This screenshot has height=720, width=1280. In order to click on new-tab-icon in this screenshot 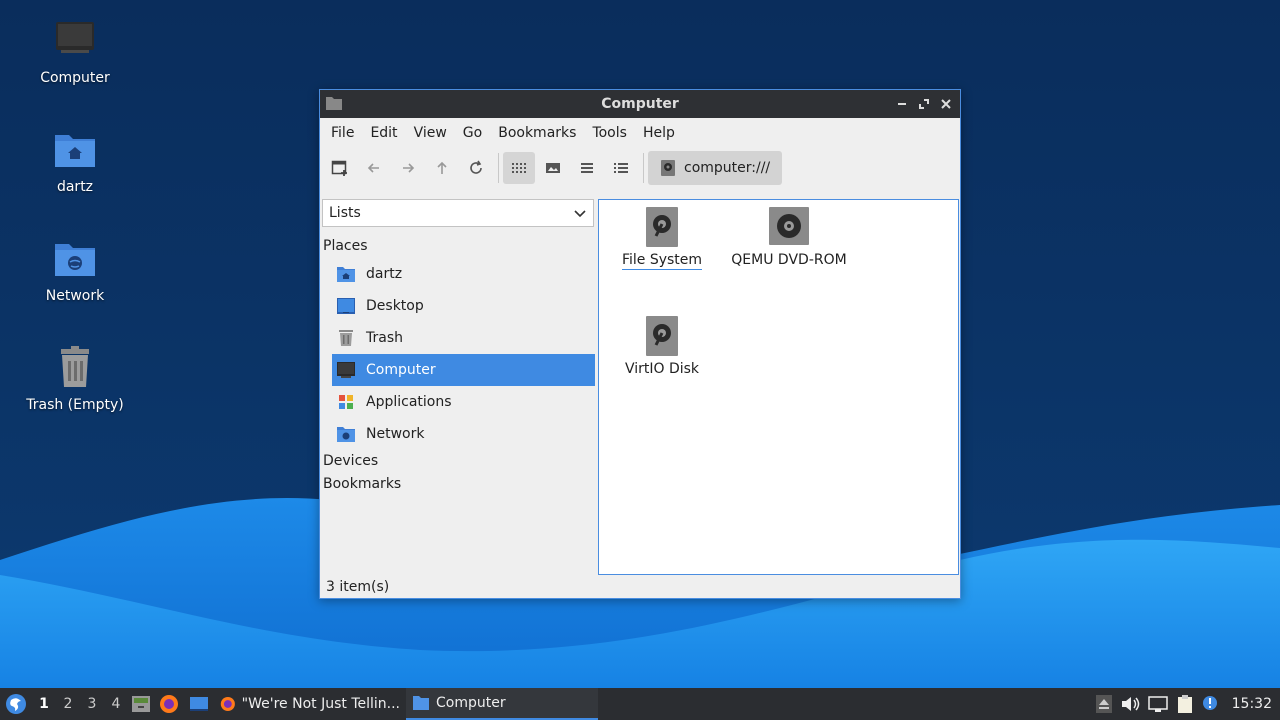, I will do `click(339, 168)`.